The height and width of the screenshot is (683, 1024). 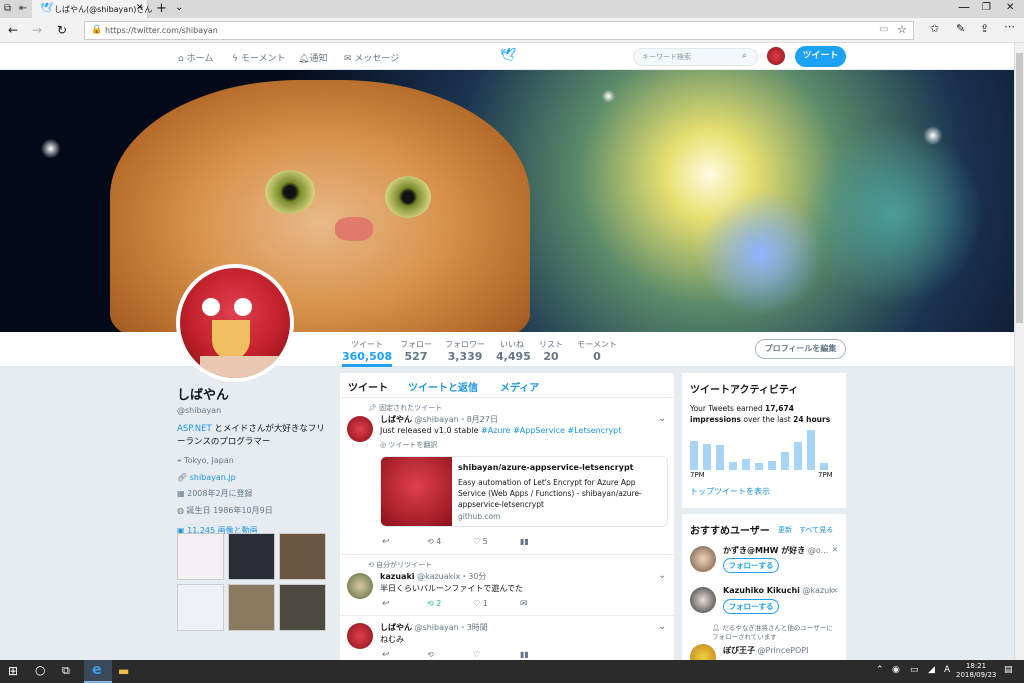 I want to click on retweet-action: ⟲ 2, so click(x=434, y=603).